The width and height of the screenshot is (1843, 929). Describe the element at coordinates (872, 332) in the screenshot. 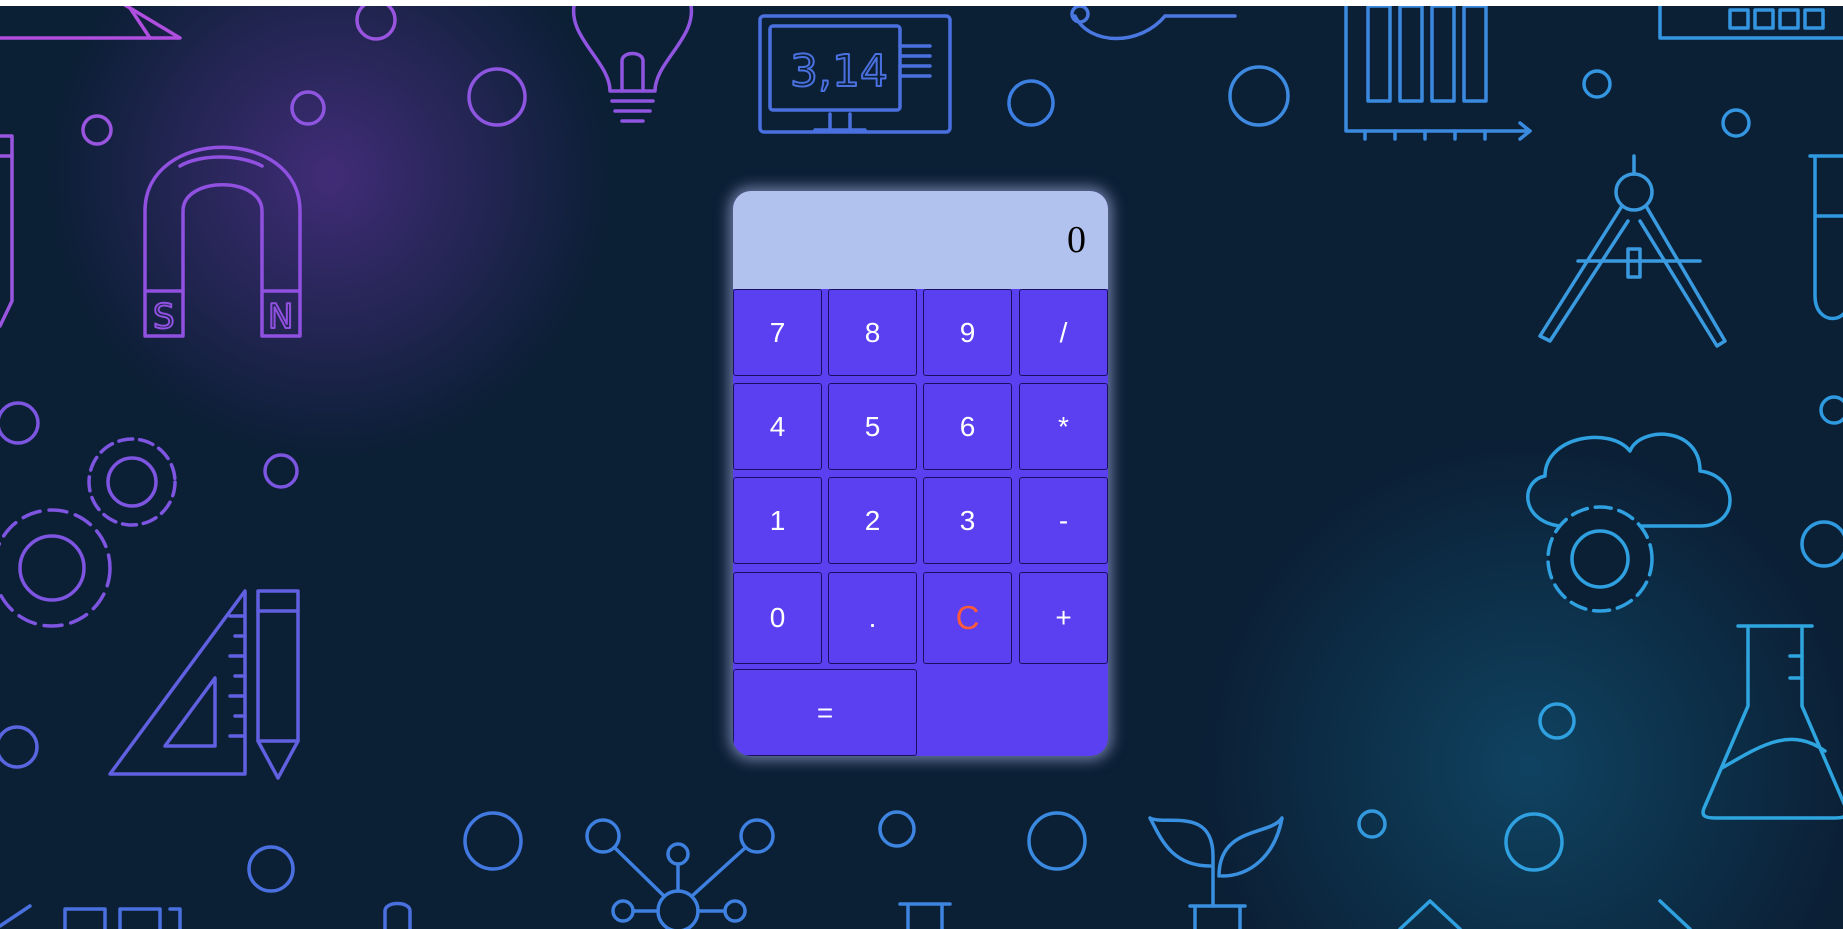

I see `key-8-button: 8` at that location.